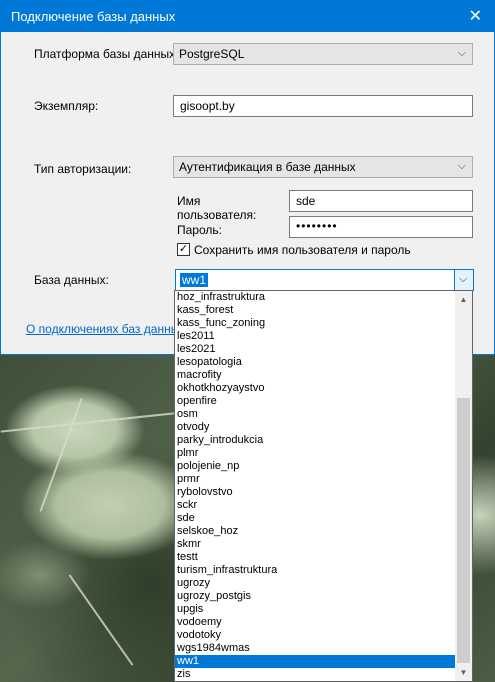  What do you see at coordinates (194, 280) in the screenshot?
I see `database-value: ww1` at bounding box center [194, 280].